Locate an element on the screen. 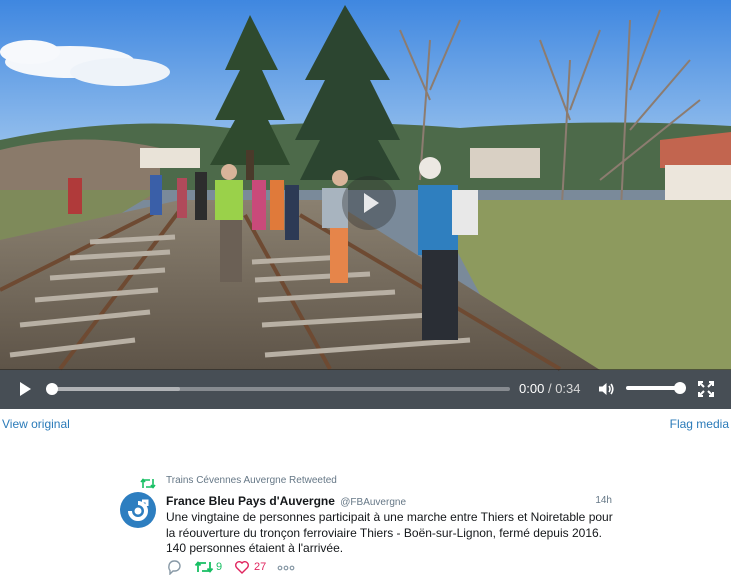 This screenshot has height=577, width=731. flag-media-link: Flag media is located at coordinates (699, 424).